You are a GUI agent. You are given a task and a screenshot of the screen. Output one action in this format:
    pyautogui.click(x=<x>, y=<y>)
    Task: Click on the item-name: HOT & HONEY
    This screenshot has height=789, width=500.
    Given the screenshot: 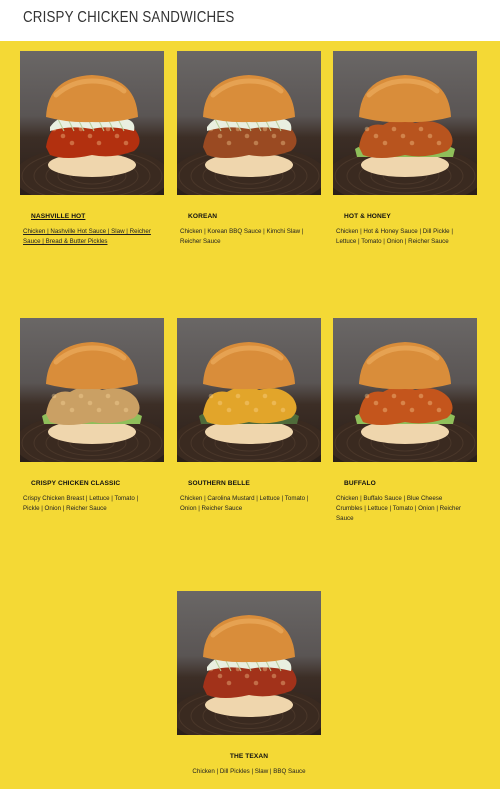 What is the action you would take?
    pyautogui.click(x=367, y=216)
    